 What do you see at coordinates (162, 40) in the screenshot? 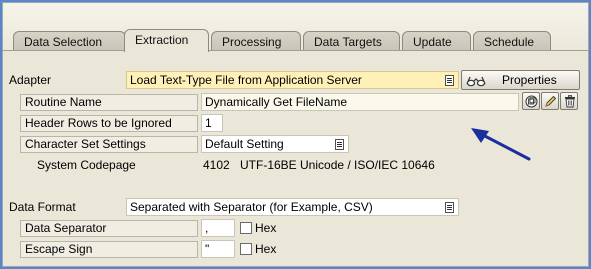
I see `tab-label: Extraction` at bounding box center [162, 40].